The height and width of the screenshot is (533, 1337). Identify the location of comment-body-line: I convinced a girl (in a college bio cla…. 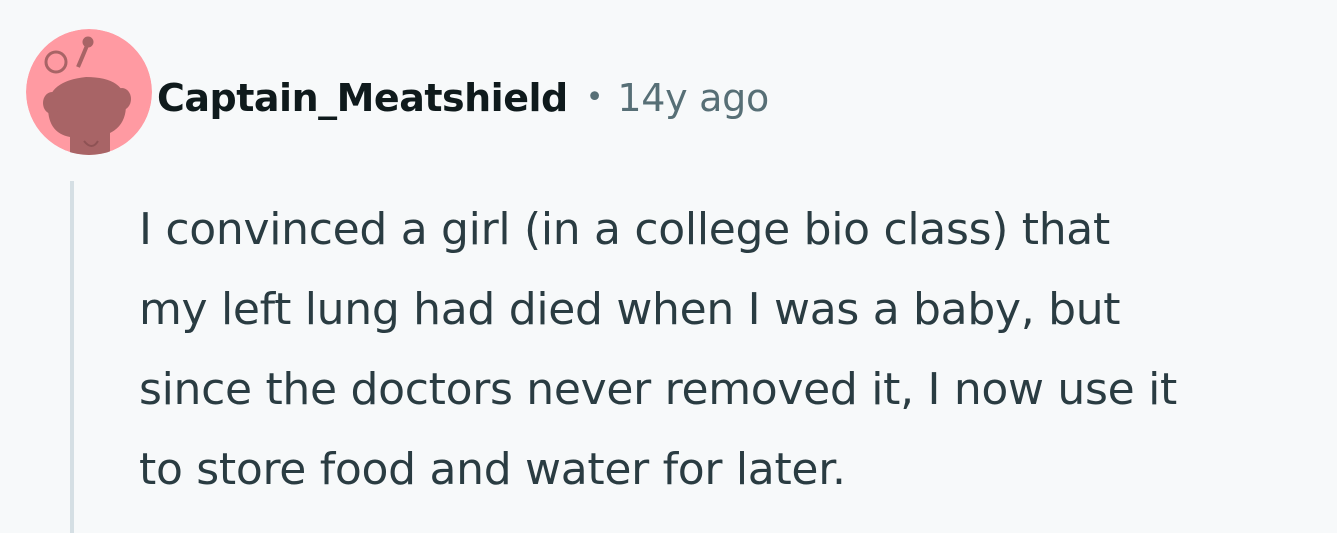
(624, 229).